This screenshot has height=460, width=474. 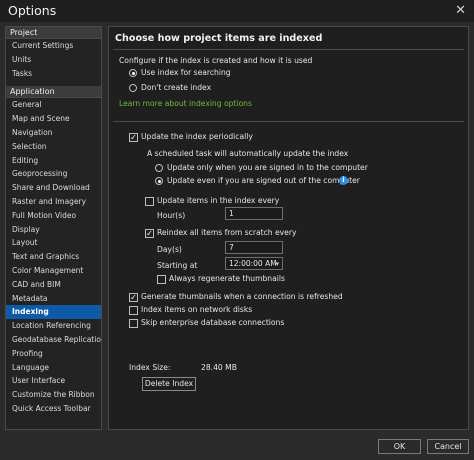 I want to click on window-title: Options, so click(x=32, y=10).